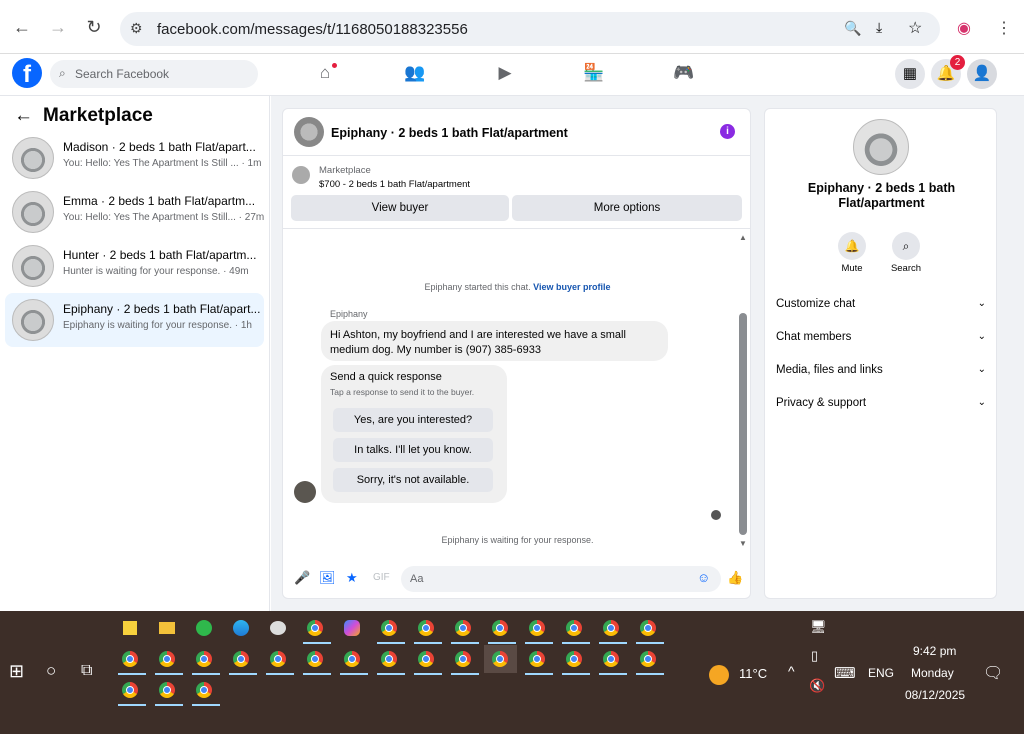 This screenshot has width=1024, height=734. I want to click on gaming-icon: 🎮, so click(684, 74).